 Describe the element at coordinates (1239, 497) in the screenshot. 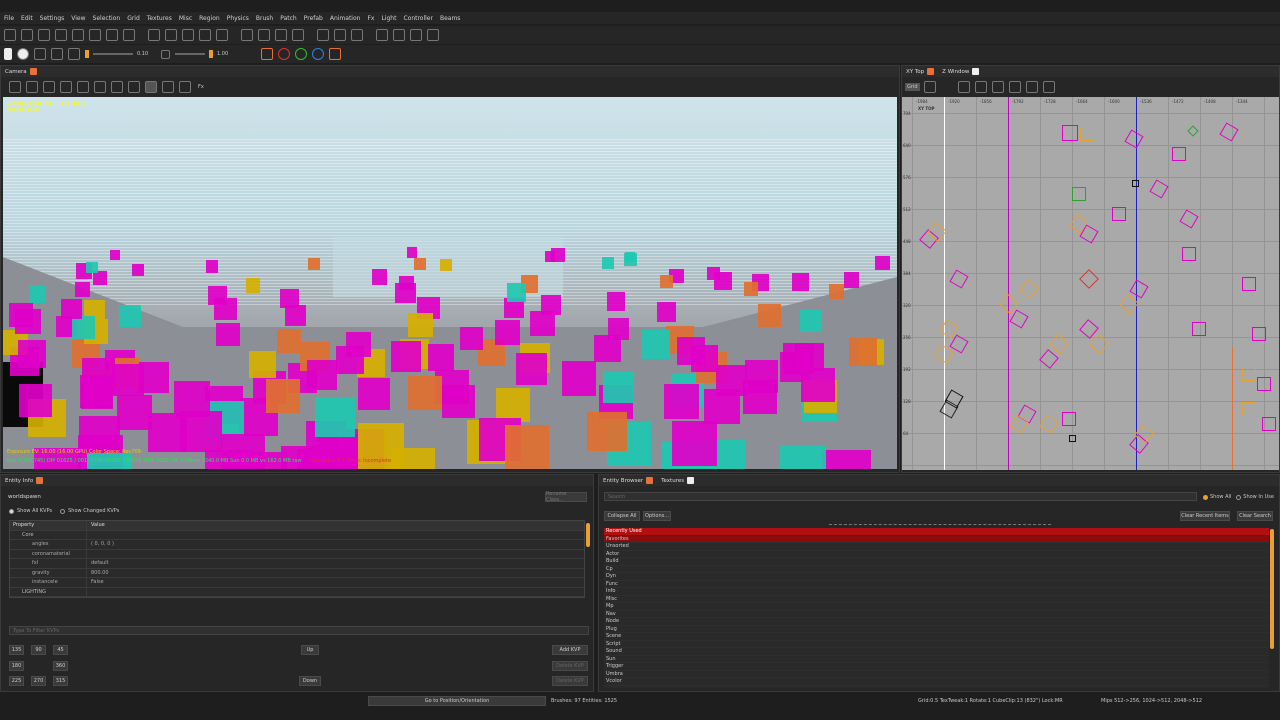

I see `show-in-use-radio` at that location.